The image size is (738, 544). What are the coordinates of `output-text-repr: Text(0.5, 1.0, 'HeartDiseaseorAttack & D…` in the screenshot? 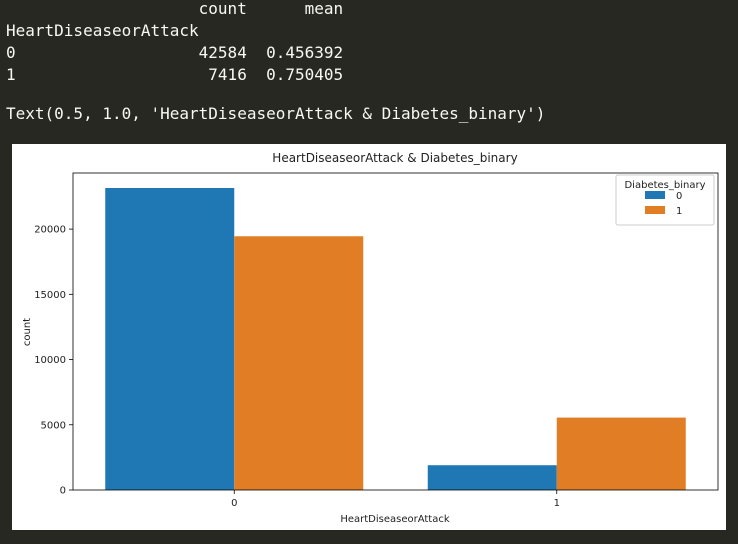 It's located at (276, 113).